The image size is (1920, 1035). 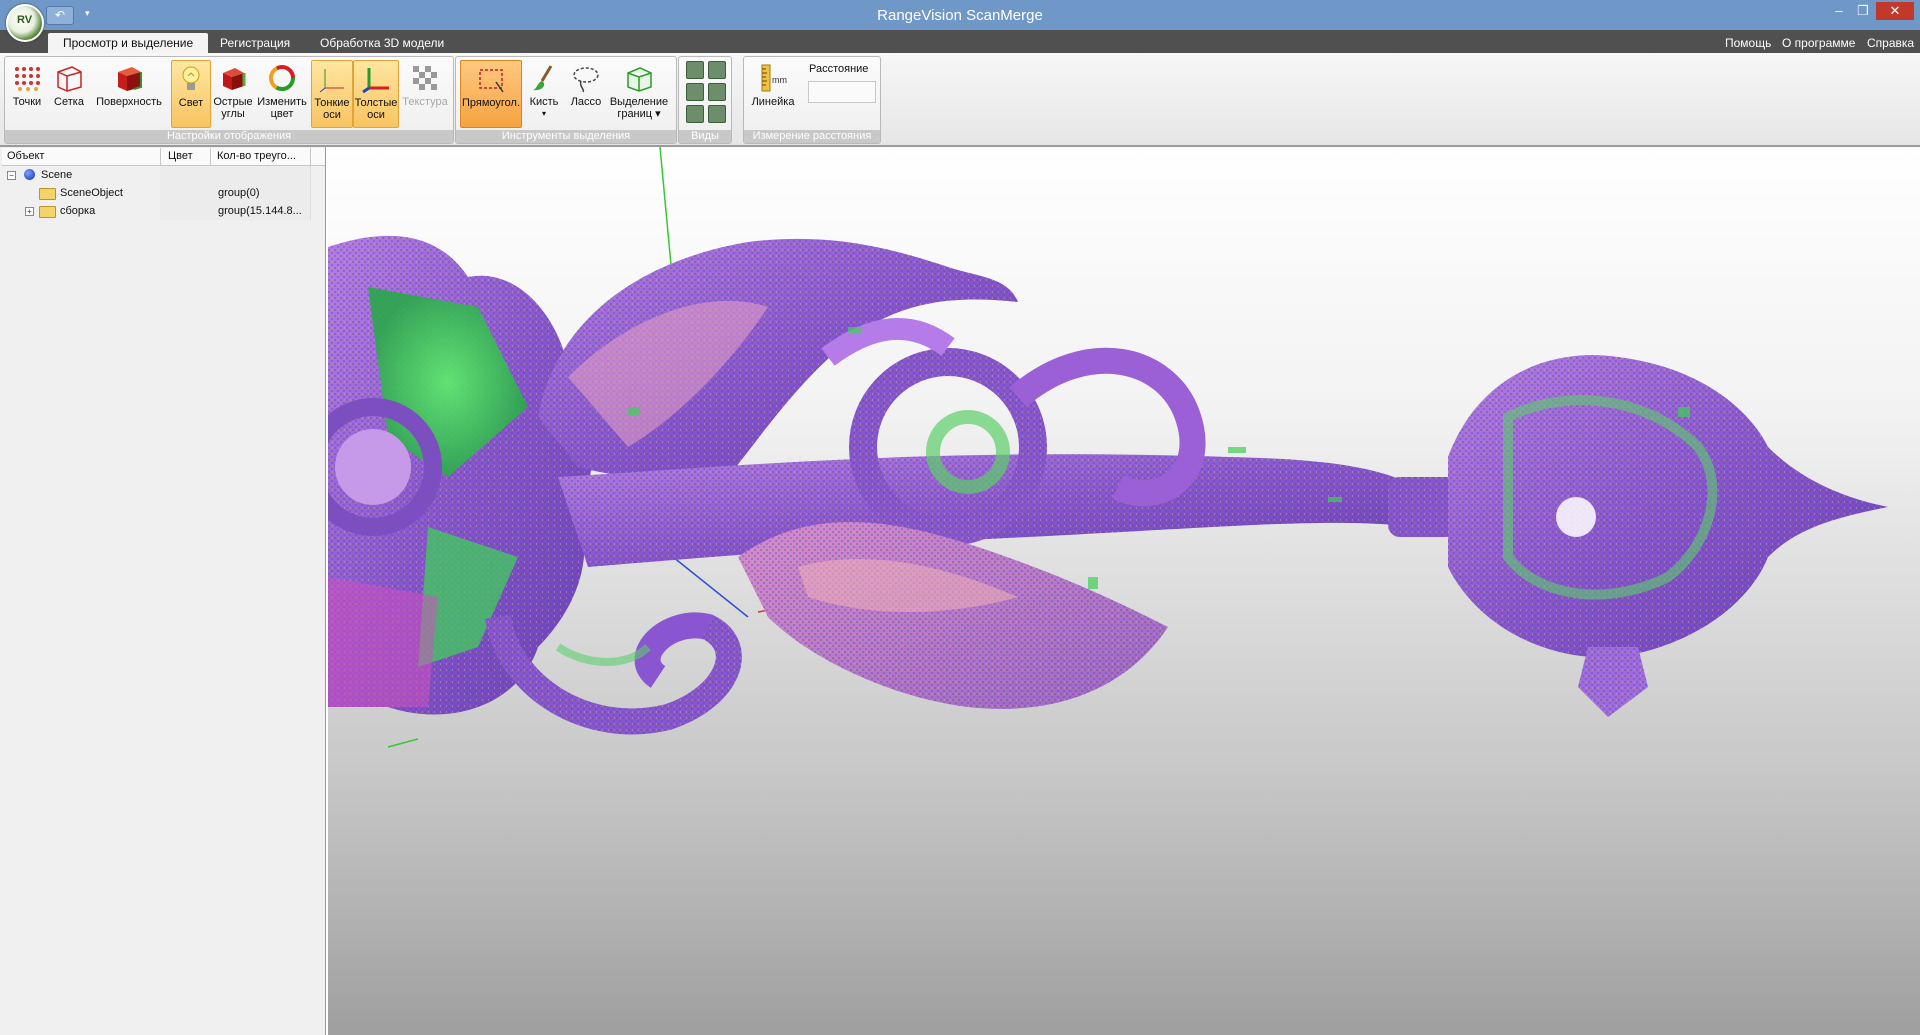 I want to click on window-title: RangeVision ScanMerge, so click(x=960, y=15).